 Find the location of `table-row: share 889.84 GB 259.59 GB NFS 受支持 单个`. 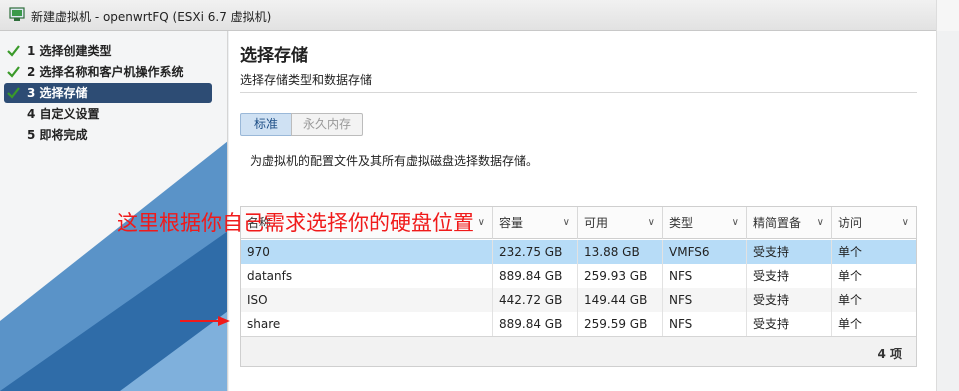

table-row: share 889.84 GB 259.59 GB NFS 受支持 单个 is located at coordinates (578, 324).